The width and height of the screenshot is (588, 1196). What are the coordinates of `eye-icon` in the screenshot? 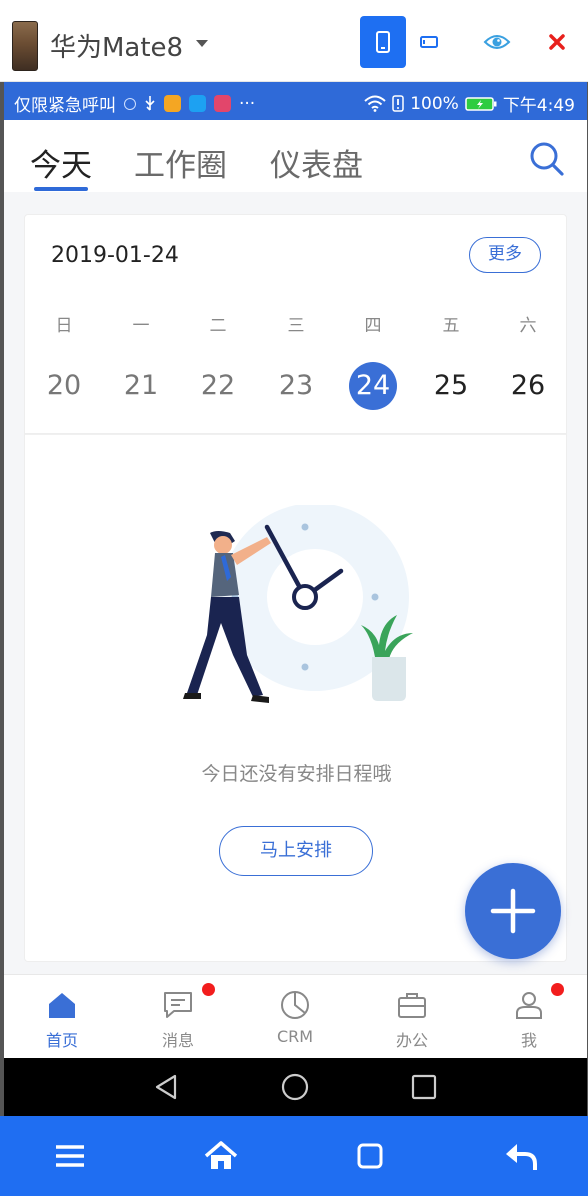 It's located at (497, 42).